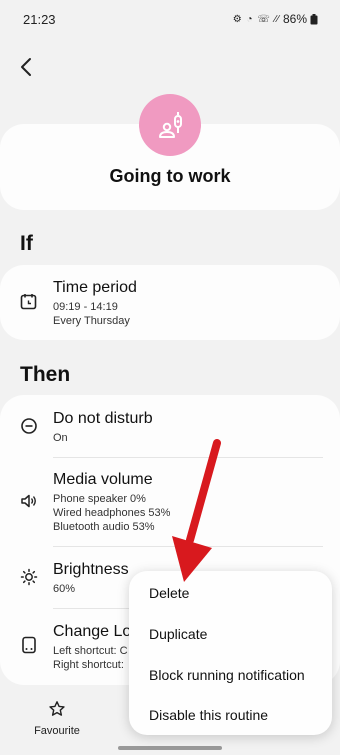 This screenshot has width=340, height=755. Describe the element at coordinates (60, 438) in the screenshot. I see `dnd-status: On` at that location.